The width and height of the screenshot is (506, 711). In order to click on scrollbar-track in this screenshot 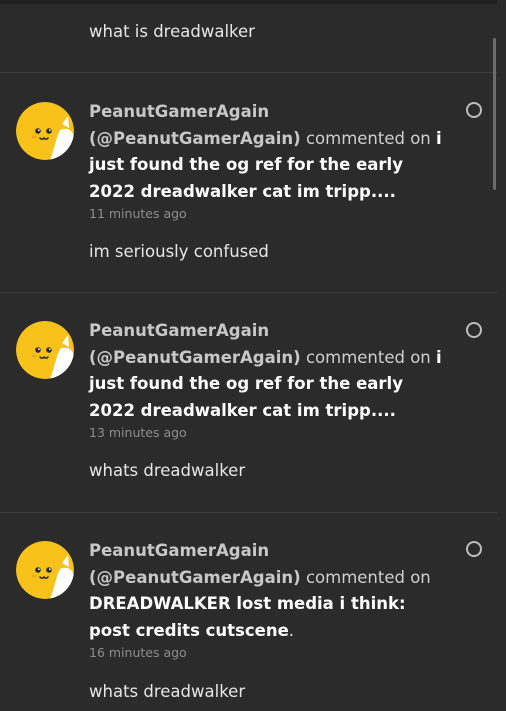, I will do `click(501, 355)`.